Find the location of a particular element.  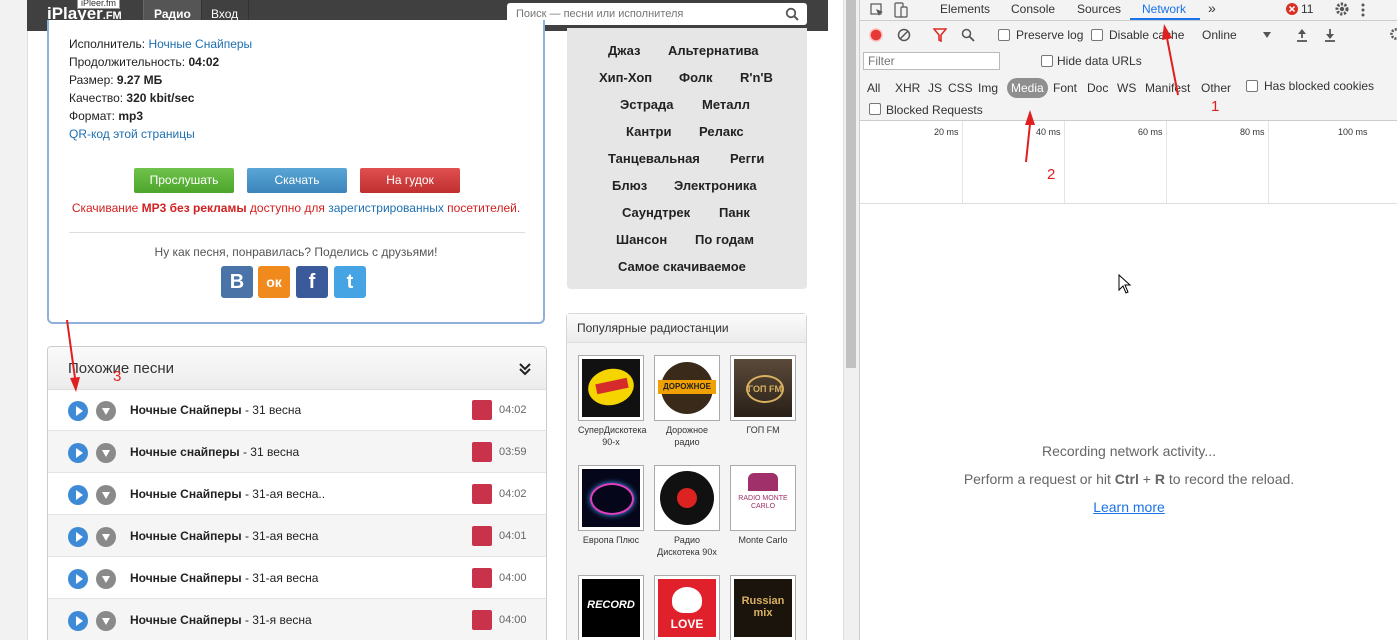

annotation-arrows-devtools is located at coordinates (1102, 93).